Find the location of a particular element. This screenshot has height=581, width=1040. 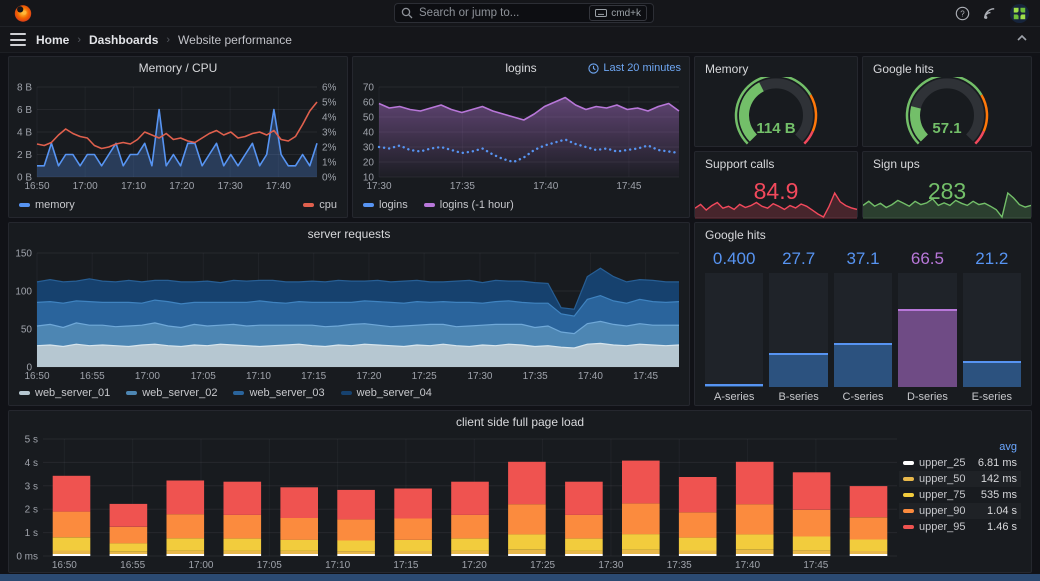

top-header: Search or jump to... cmd+k ? is located at coordinates (520, 13).